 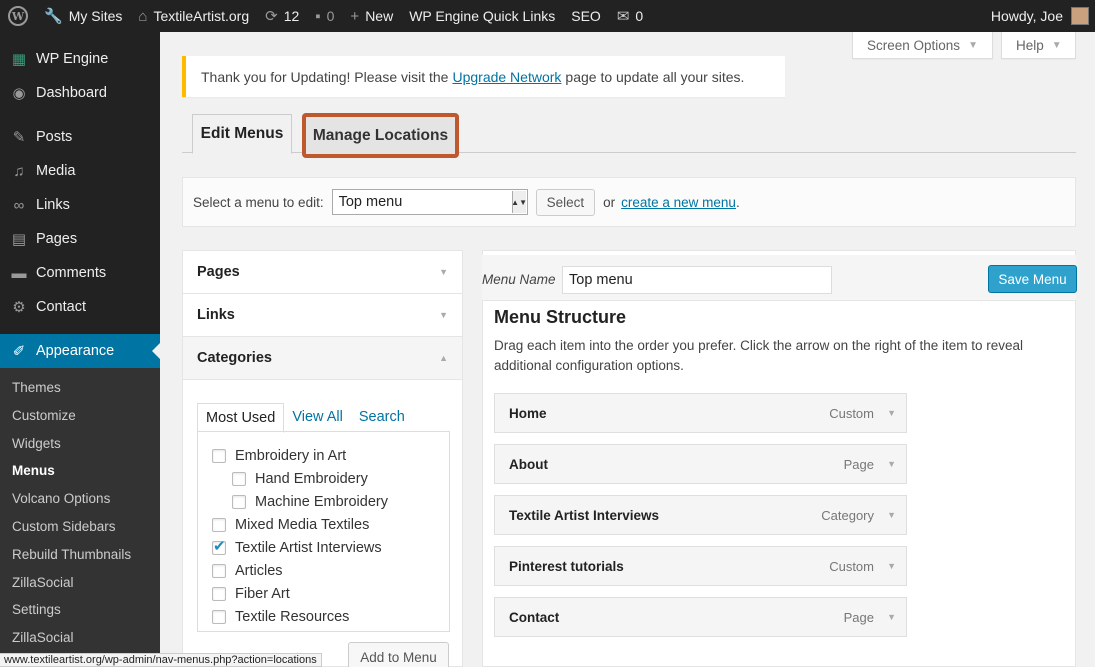 What do you see at coordinates (700, 464) in the screenshot?
I see `menu-item: About Page ▼` at bounding box center [700, 464].